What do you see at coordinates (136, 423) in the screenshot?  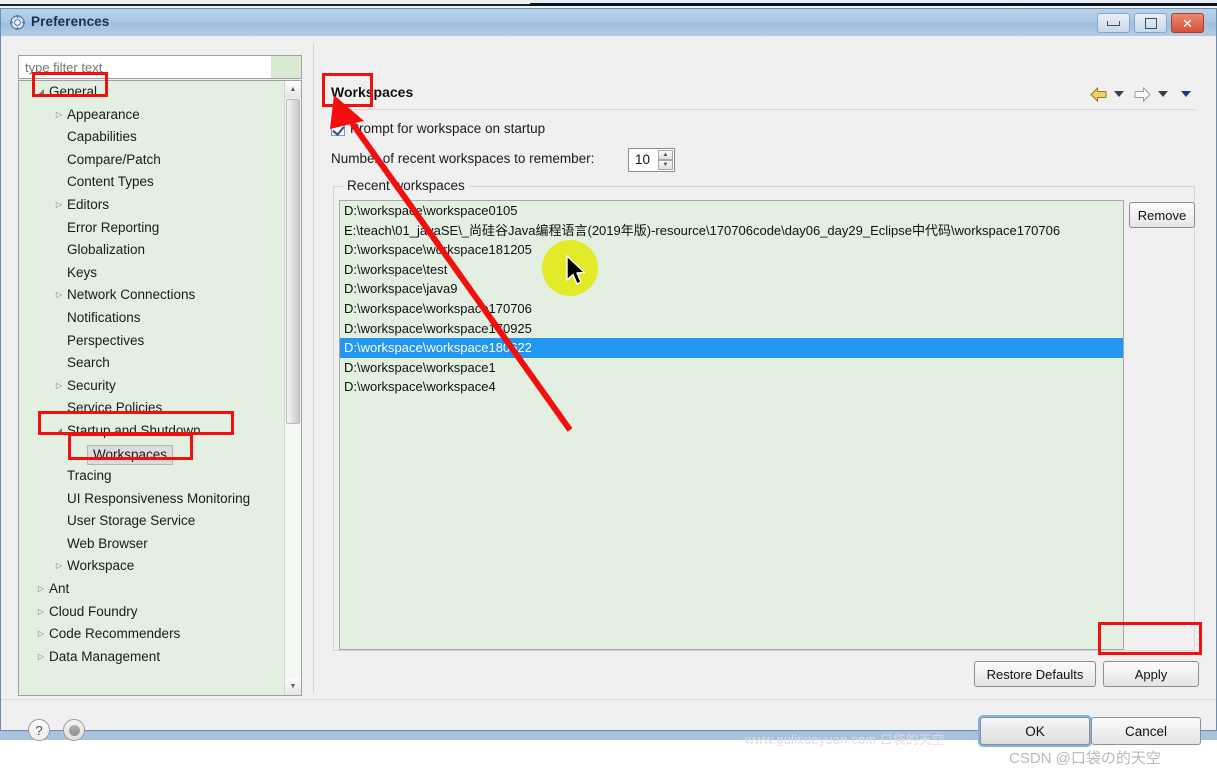 I see `annotation-box-startup-and-shutdown` at bounding box center [136, 423].